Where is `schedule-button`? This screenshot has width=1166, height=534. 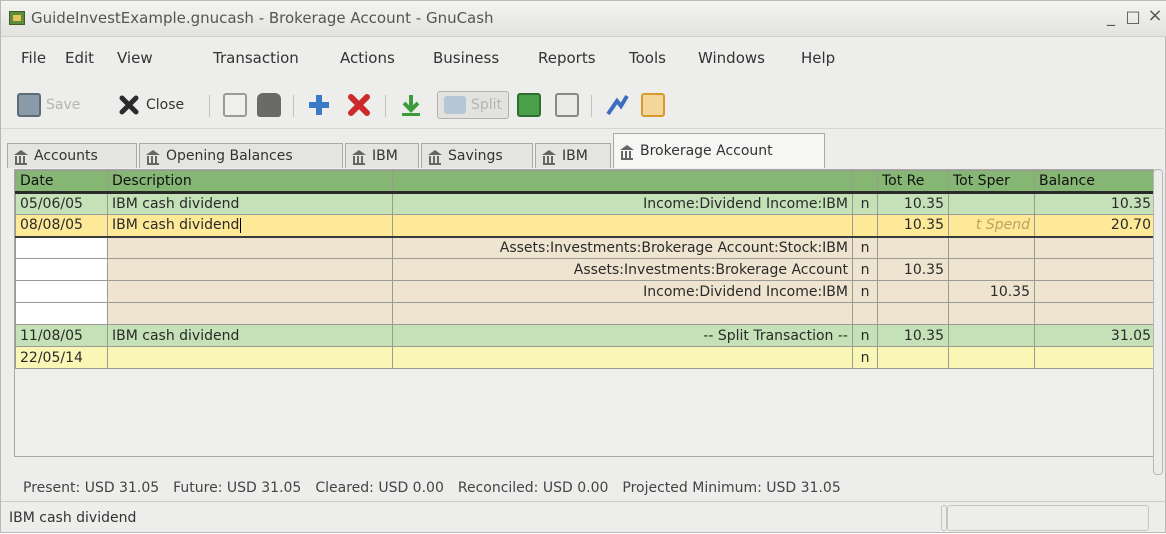 schedule-button is located at coordinates (567, 105).